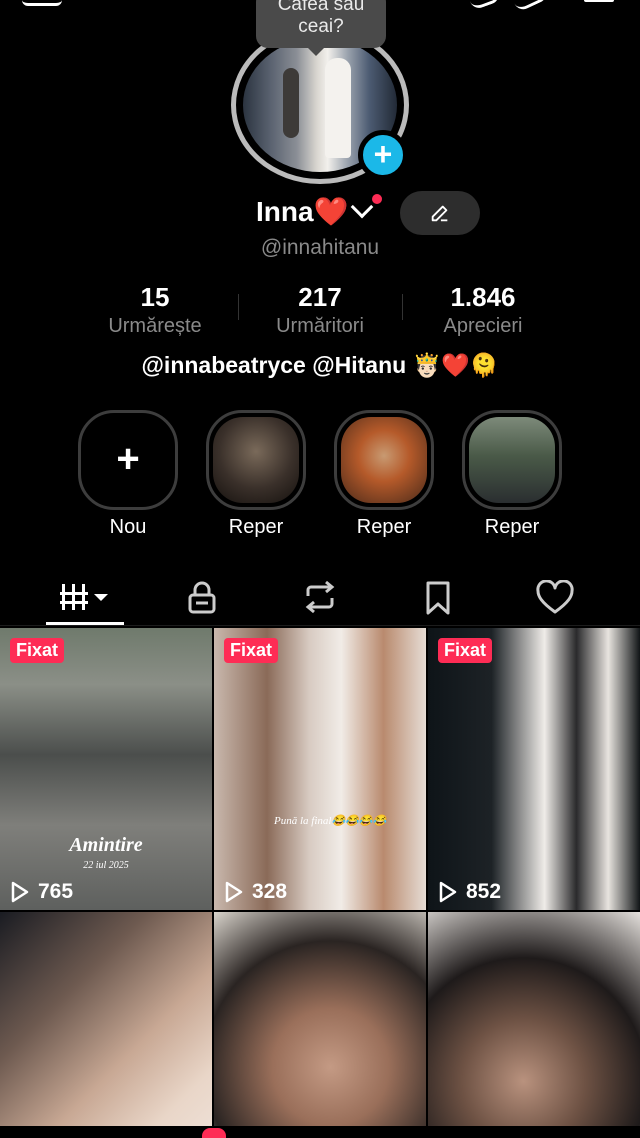  I want to click on bookmark-icon, so click(438, 598).